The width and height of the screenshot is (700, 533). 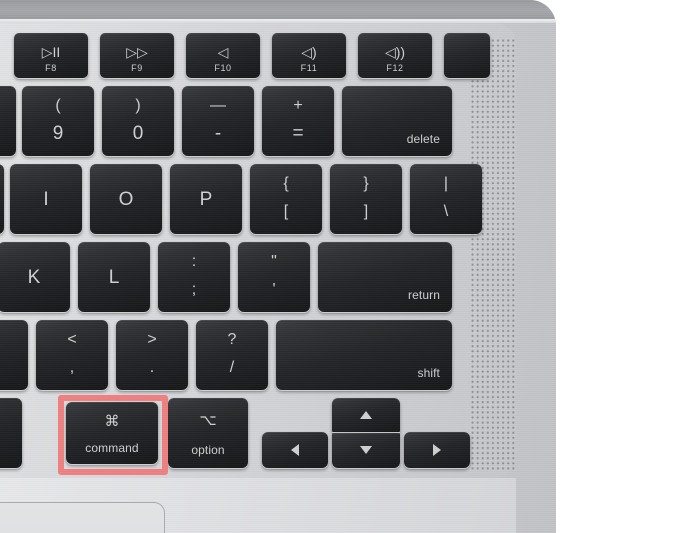 I want to click on key-8: * 8, so click(x=8, y=121).